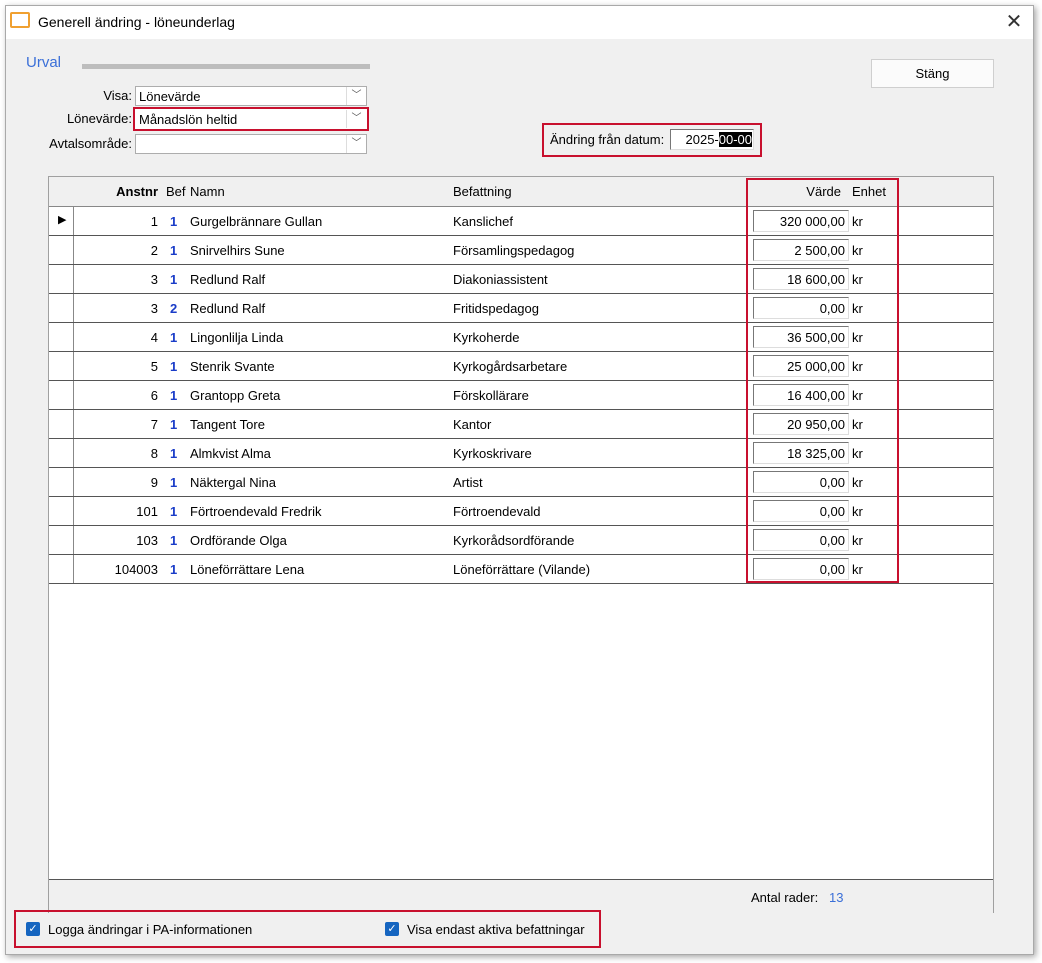 The width and height of the screenshot is (1042, 963). I want to click on cell-befattning: Kyrkorådsordförande, so click(514, 540).